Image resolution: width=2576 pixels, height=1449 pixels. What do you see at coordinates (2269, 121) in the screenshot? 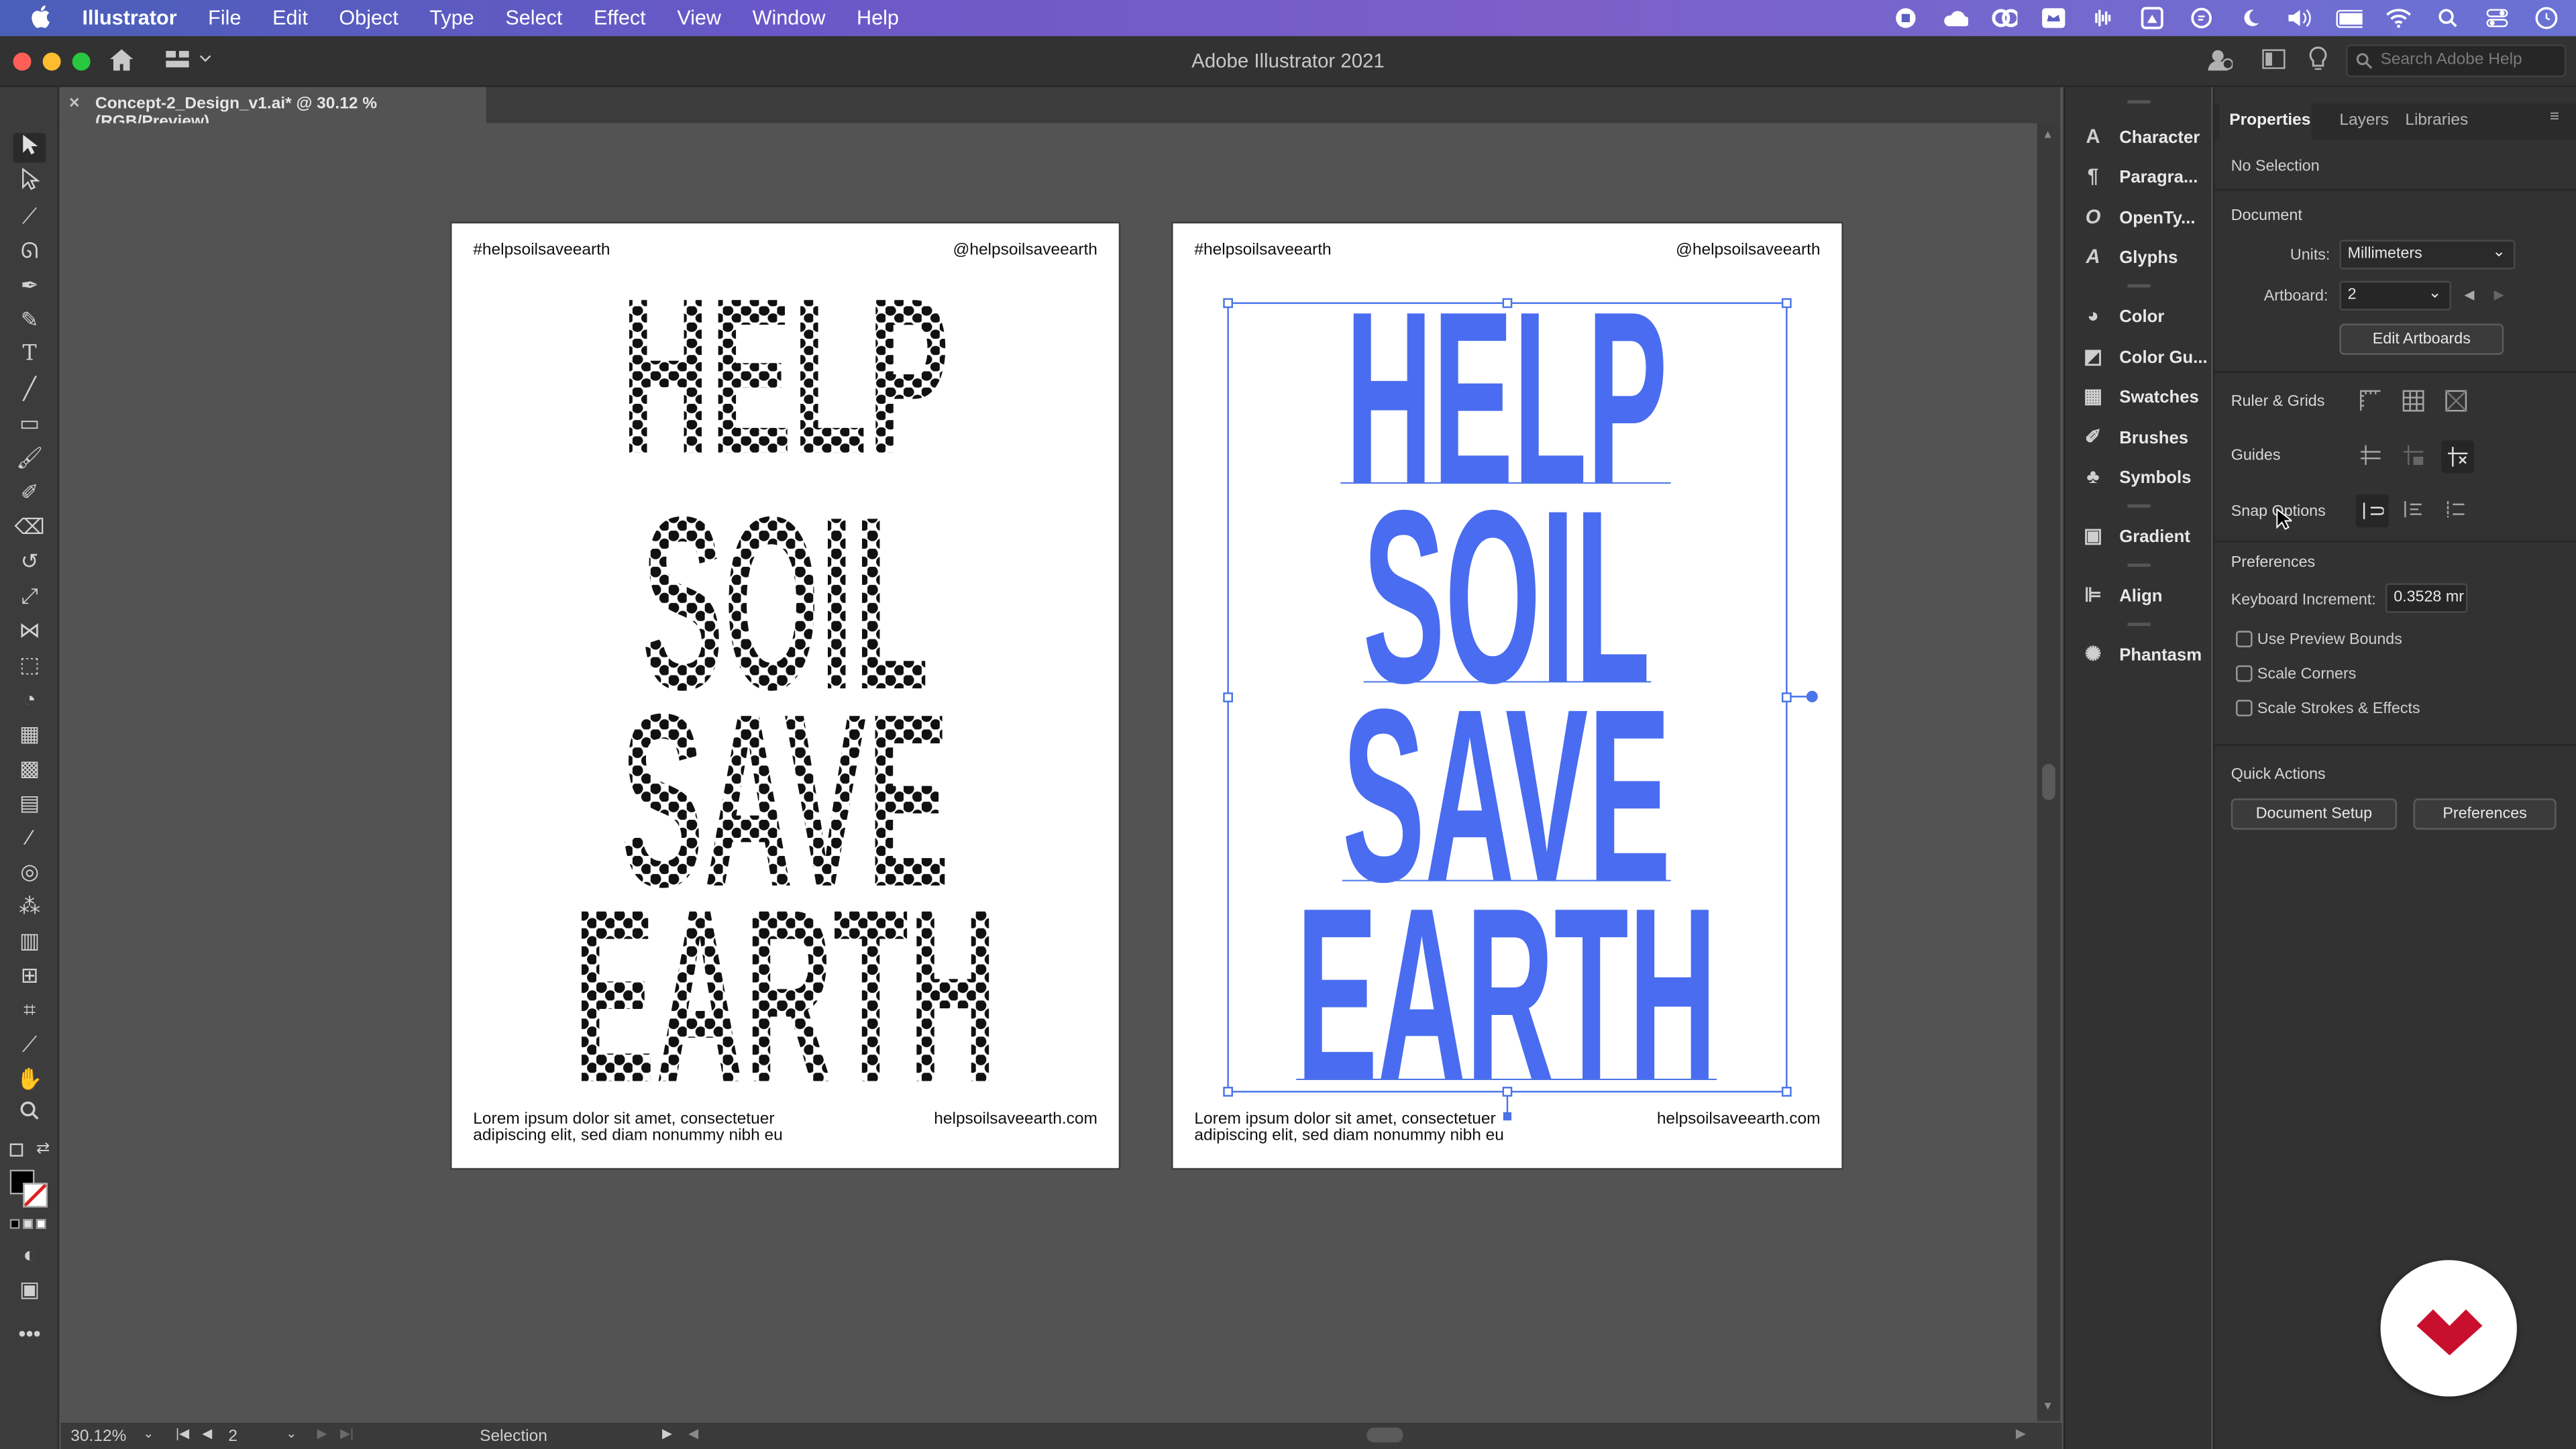
I see `tab-properties: Properties` at bounding box center [2269, 121].